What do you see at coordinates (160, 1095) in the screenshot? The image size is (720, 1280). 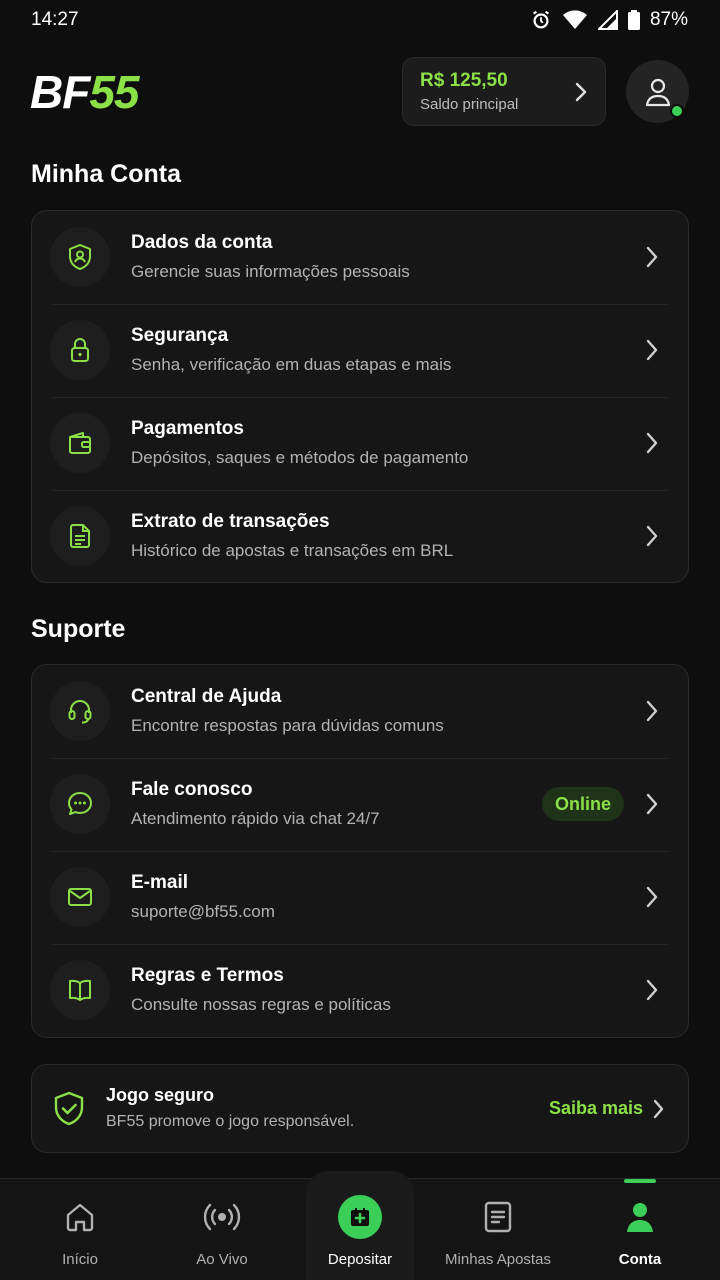 I see `safe-game-title: Jogo seguro` at bounding box center [160, 1095].